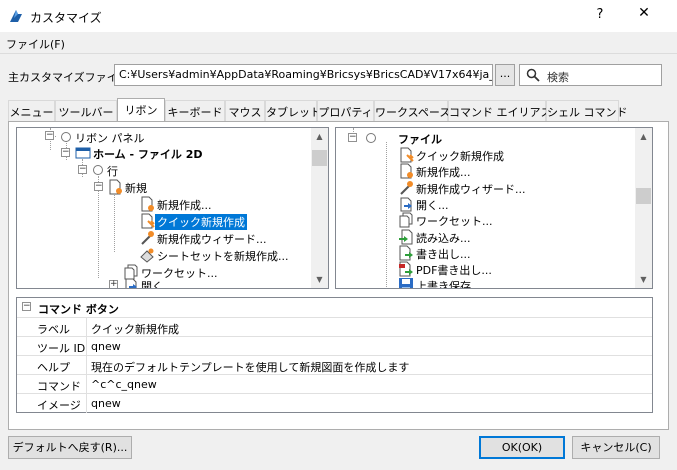  Describe the element at coordinates (113, 284) in the screenshot. I see `expand-icon: +` at that location.